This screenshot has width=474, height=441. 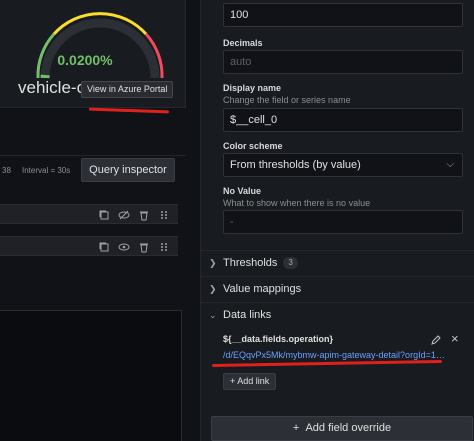 What do you see at coordinates (343, 222) in the screenshot?
I see `no-value-input: -` at bounding box center [343, 222].